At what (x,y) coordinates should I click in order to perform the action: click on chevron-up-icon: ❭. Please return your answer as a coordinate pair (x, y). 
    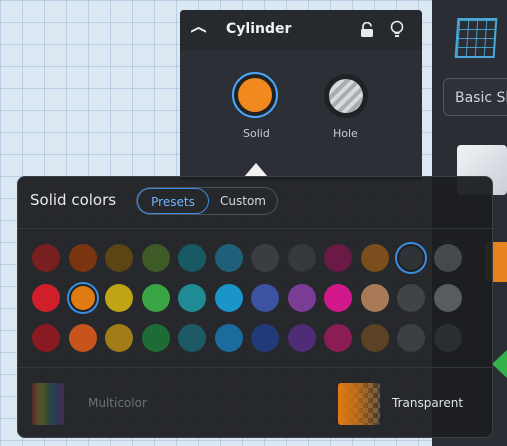
    Looking at the image, I should click on (197, 30).